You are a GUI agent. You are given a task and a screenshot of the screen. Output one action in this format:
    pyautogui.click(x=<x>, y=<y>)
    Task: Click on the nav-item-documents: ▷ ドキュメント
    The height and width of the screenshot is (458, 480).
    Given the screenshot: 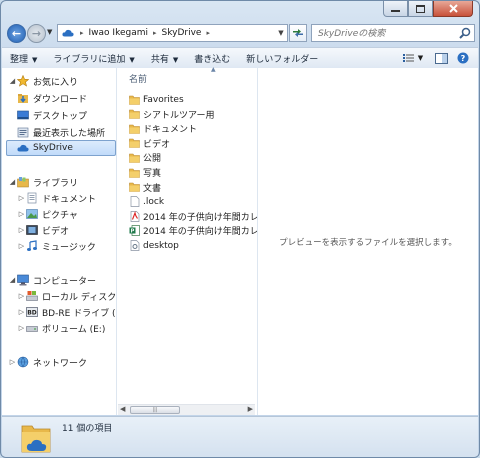 What is the action you would take?
    pyautogui.click(x=56, y=198)
    